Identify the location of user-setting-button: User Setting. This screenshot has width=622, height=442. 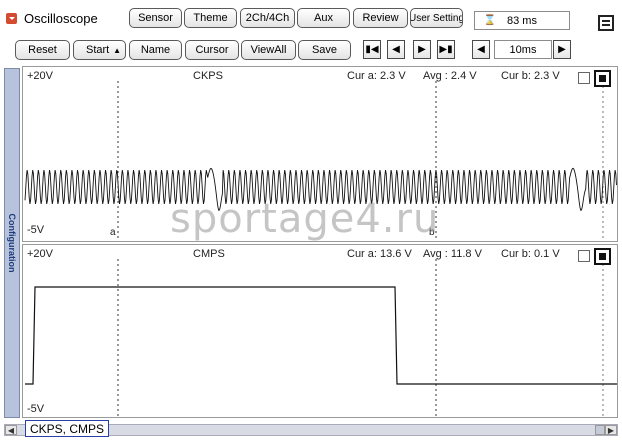
(436, 18).